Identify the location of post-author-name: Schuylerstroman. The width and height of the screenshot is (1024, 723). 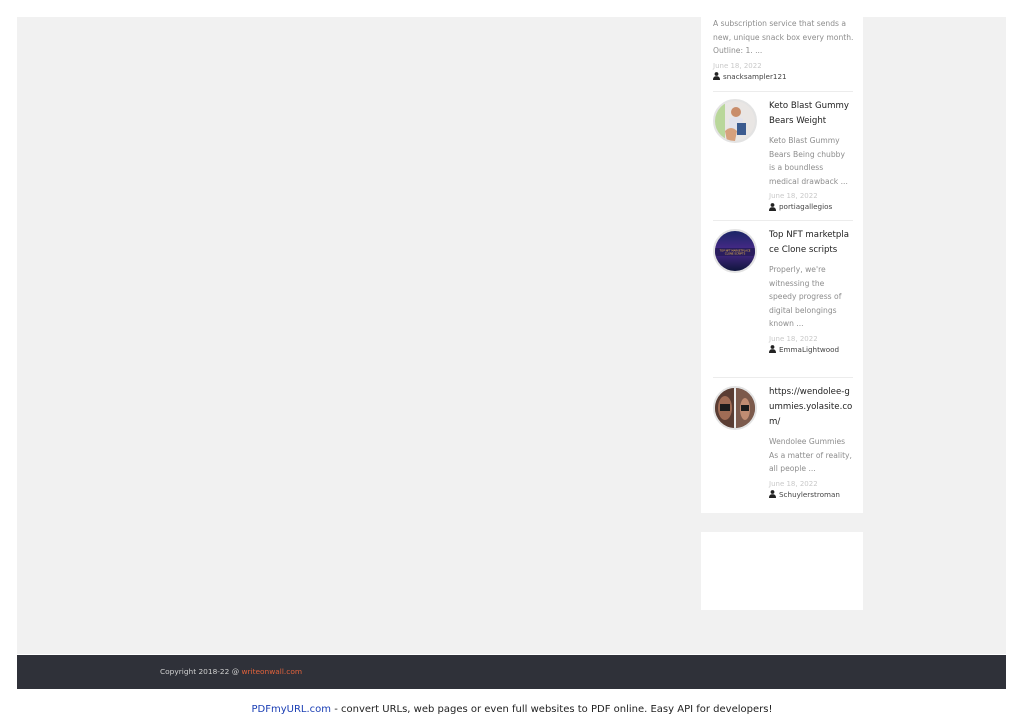
(809, 494).